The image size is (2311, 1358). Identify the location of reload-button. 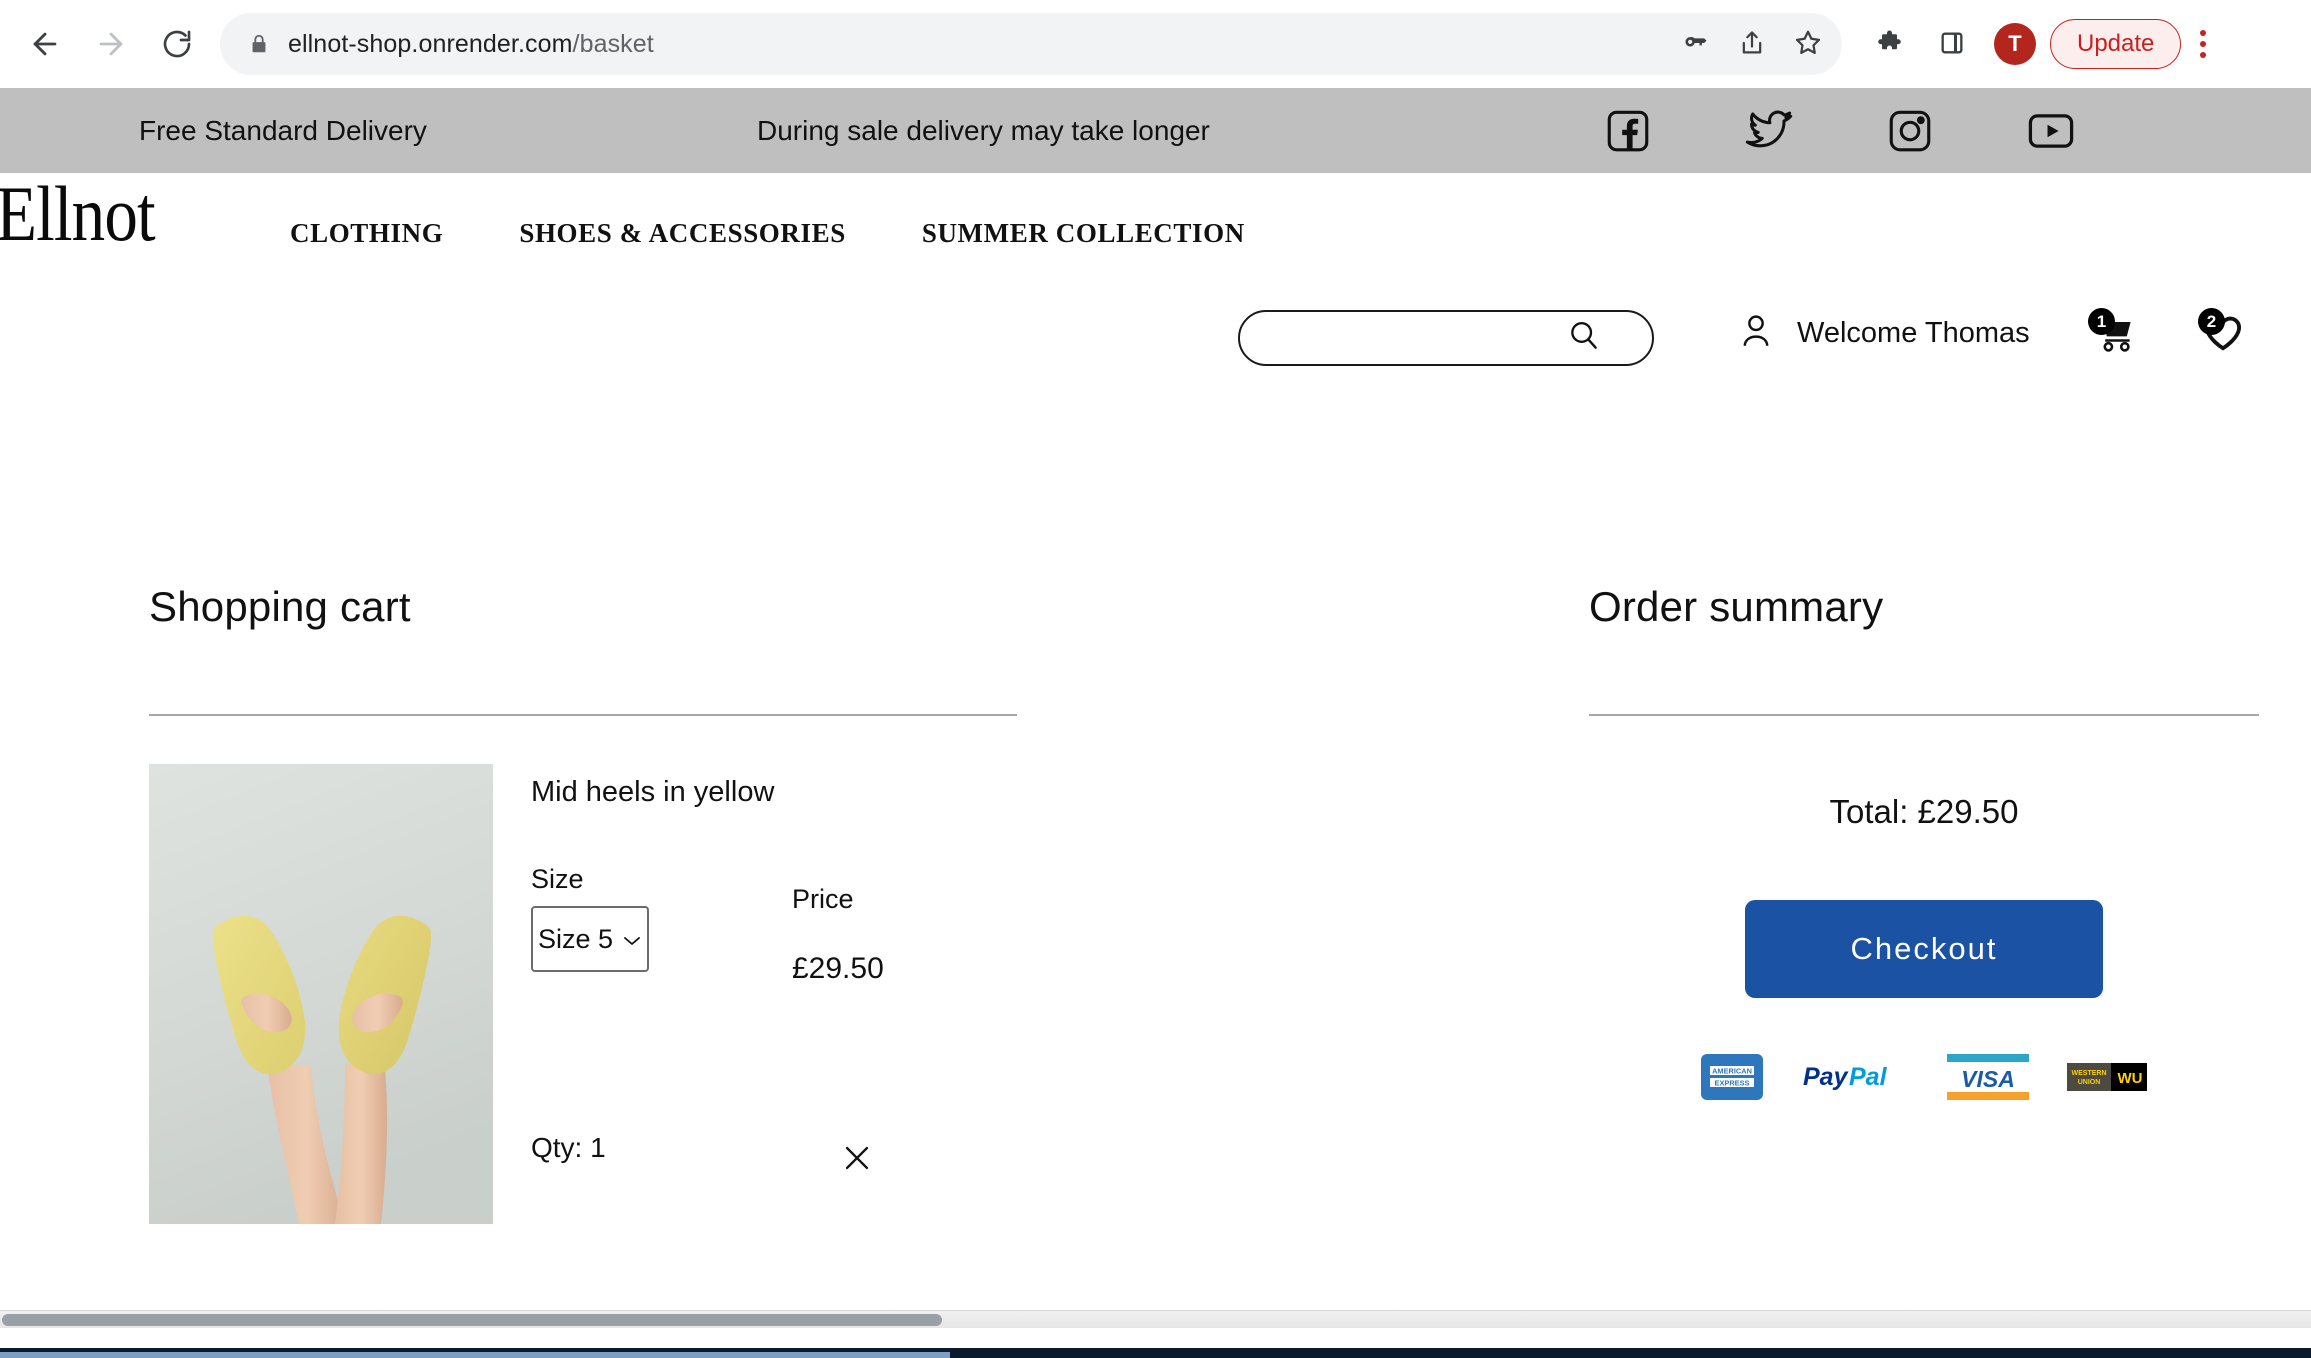
(177, 44).